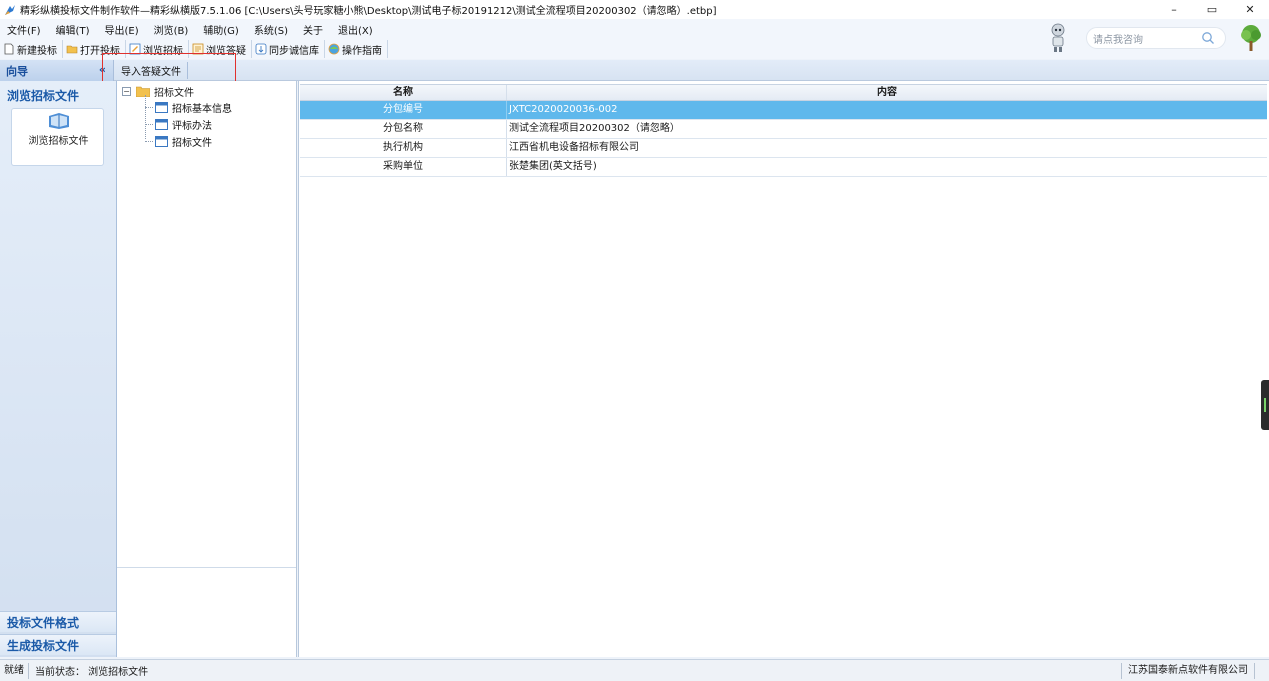 The image size is (1269, 681). What do you see at coordinates (574, 147) in the screenshot?
I see `cell-content: 江西省机电设备招标有限公司` at bounding box center [574, 147].